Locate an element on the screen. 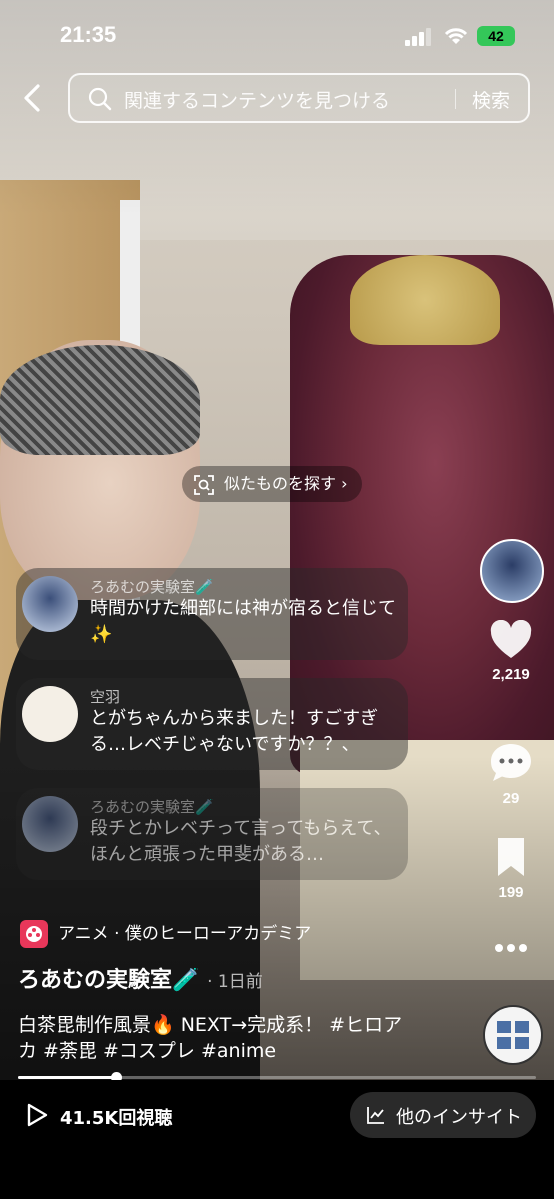 Image resolution: width=554 pixels, height=1199 pixels. view-count: 41.5K回視聴 is located at coordinates (116, 1118).